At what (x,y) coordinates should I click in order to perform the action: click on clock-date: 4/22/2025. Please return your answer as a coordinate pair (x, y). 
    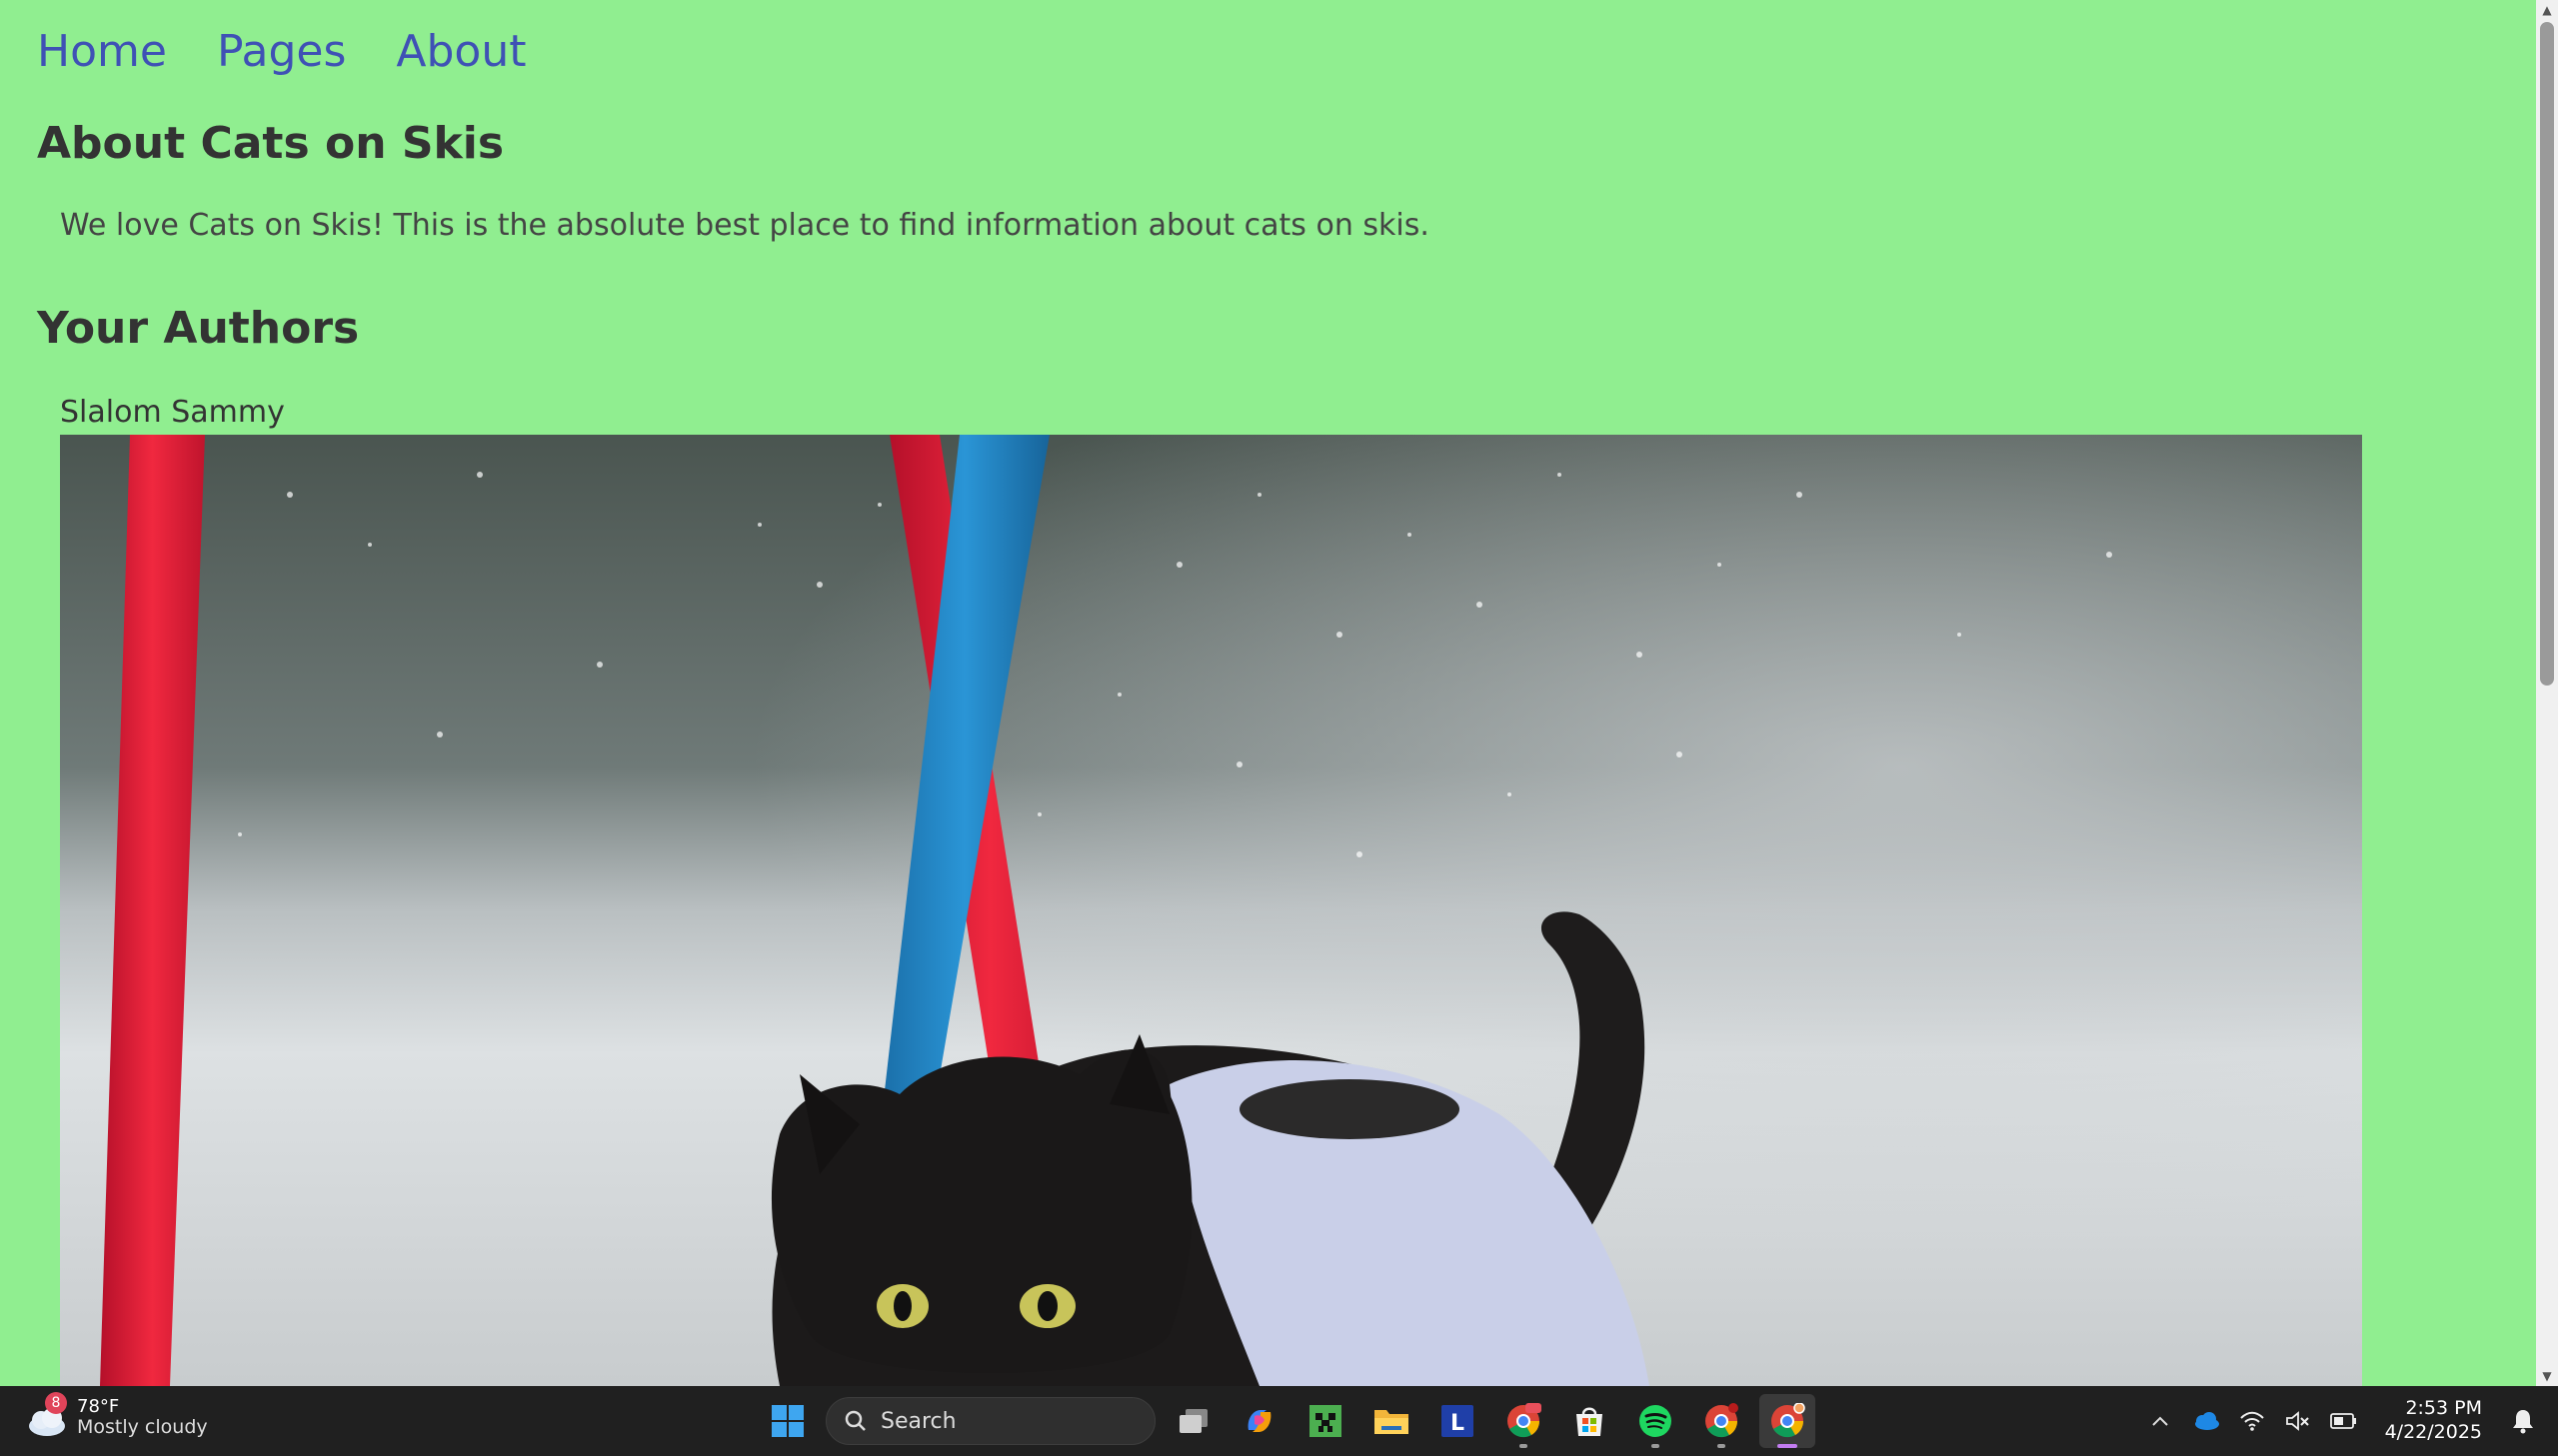
    Looking at the image, I should click on (2433, 1432).